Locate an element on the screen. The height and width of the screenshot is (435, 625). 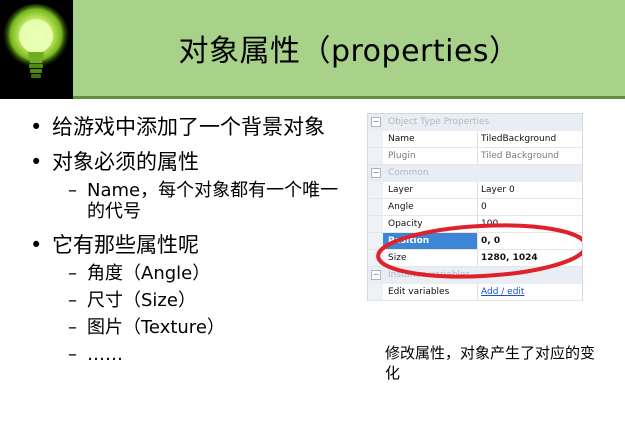
property-label: Opacity is located at coordinates (405, 224).